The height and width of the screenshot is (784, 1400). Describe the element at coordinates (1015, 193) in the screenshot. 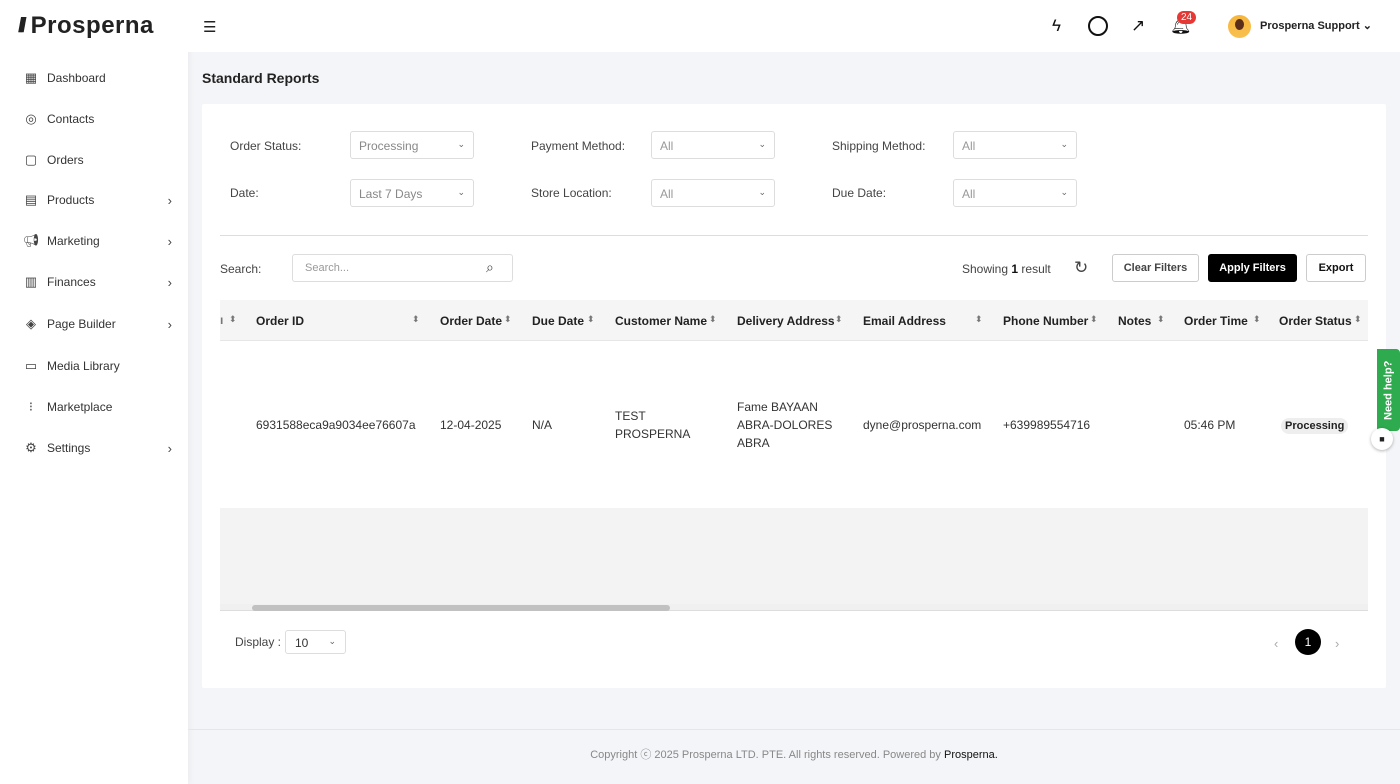

I see `due-date-select: All ⌄` at that location.